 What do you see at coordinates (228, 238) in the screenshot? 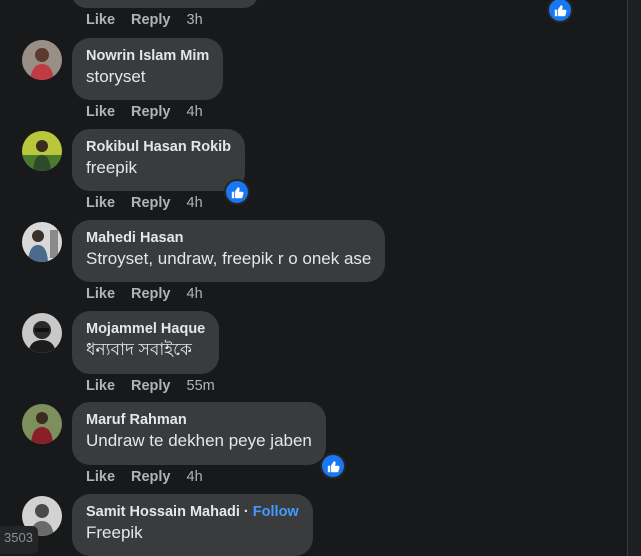
I see `comment-author: Mahedi Hasan` at bounding box center [228, 238].